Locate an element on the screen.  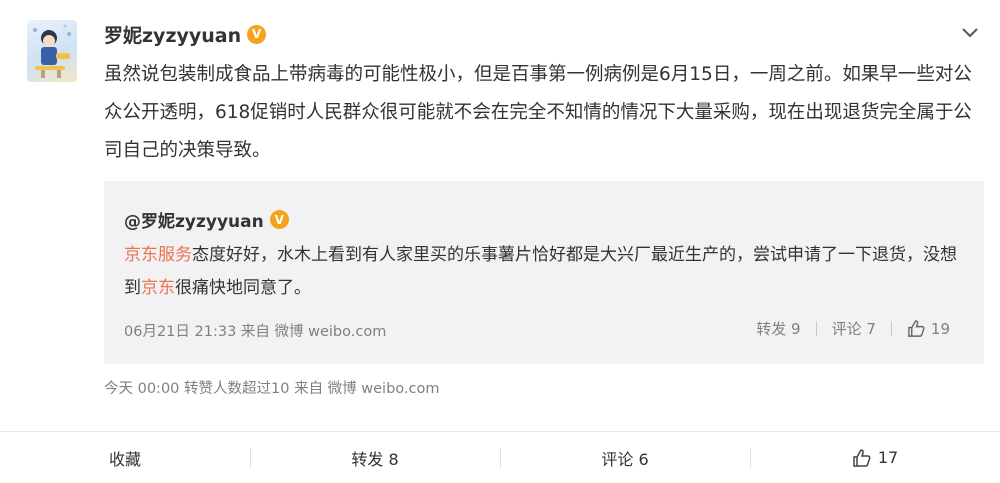
post-author-name: 罗妮zyzyyuan is located at coordinates (172, 34).